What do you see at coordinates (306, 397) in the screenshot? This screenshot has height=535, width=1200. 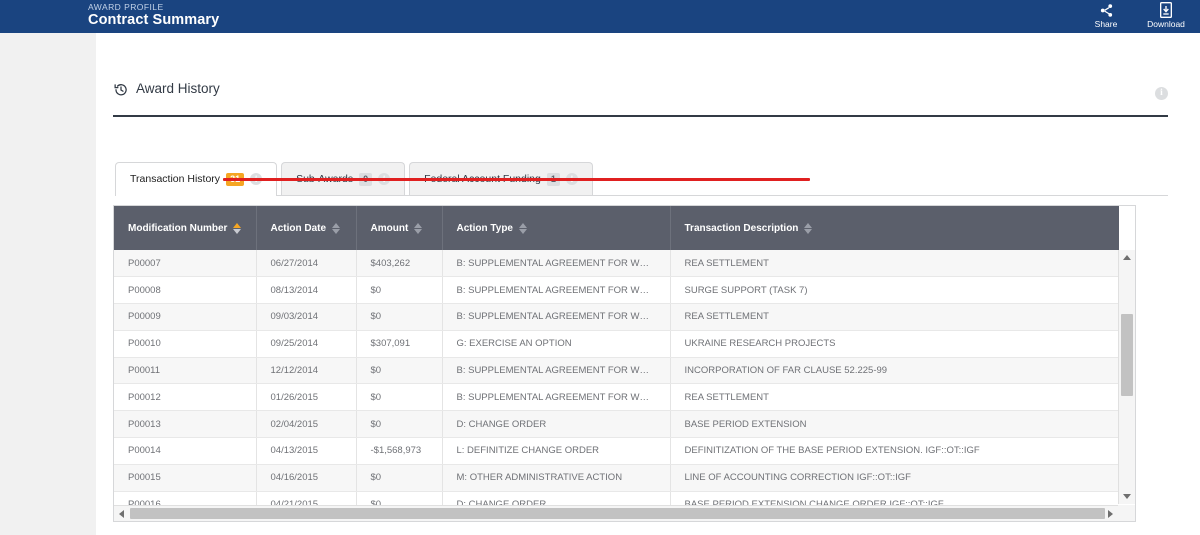 I see `cell-action-date: 01/26/2015` at bounding box center [306, 397].